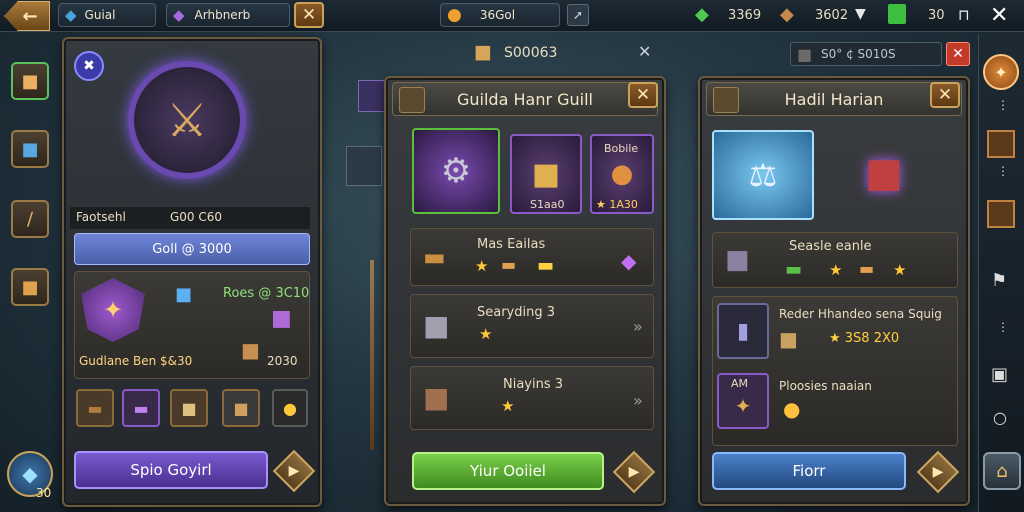 This screenshot has width=1024, height=512. What do you see at coordinates (999, 15) in the screenshot?
I see `close-icon: ✕` at bounding box center [999, 15].